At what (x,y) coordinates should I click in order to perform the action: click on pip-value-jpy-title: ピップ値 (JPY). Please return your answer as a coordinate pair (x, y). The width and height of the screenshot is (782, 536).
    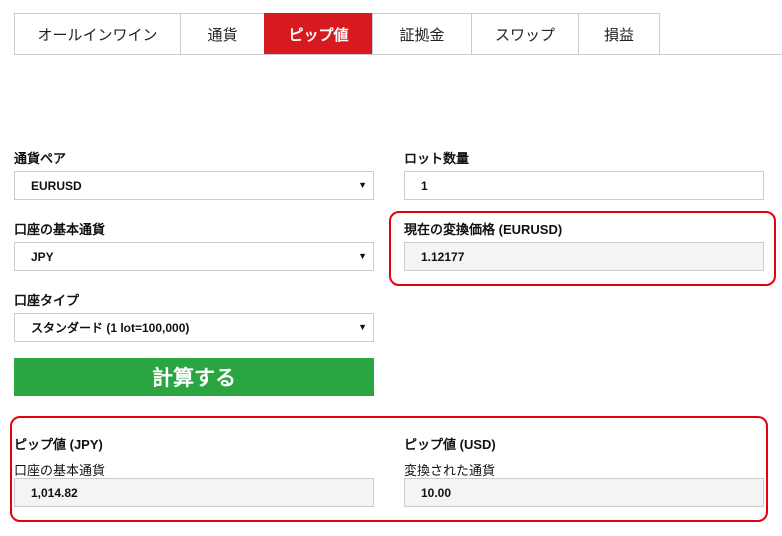
    Looking at the image, I should click on (58, 444).